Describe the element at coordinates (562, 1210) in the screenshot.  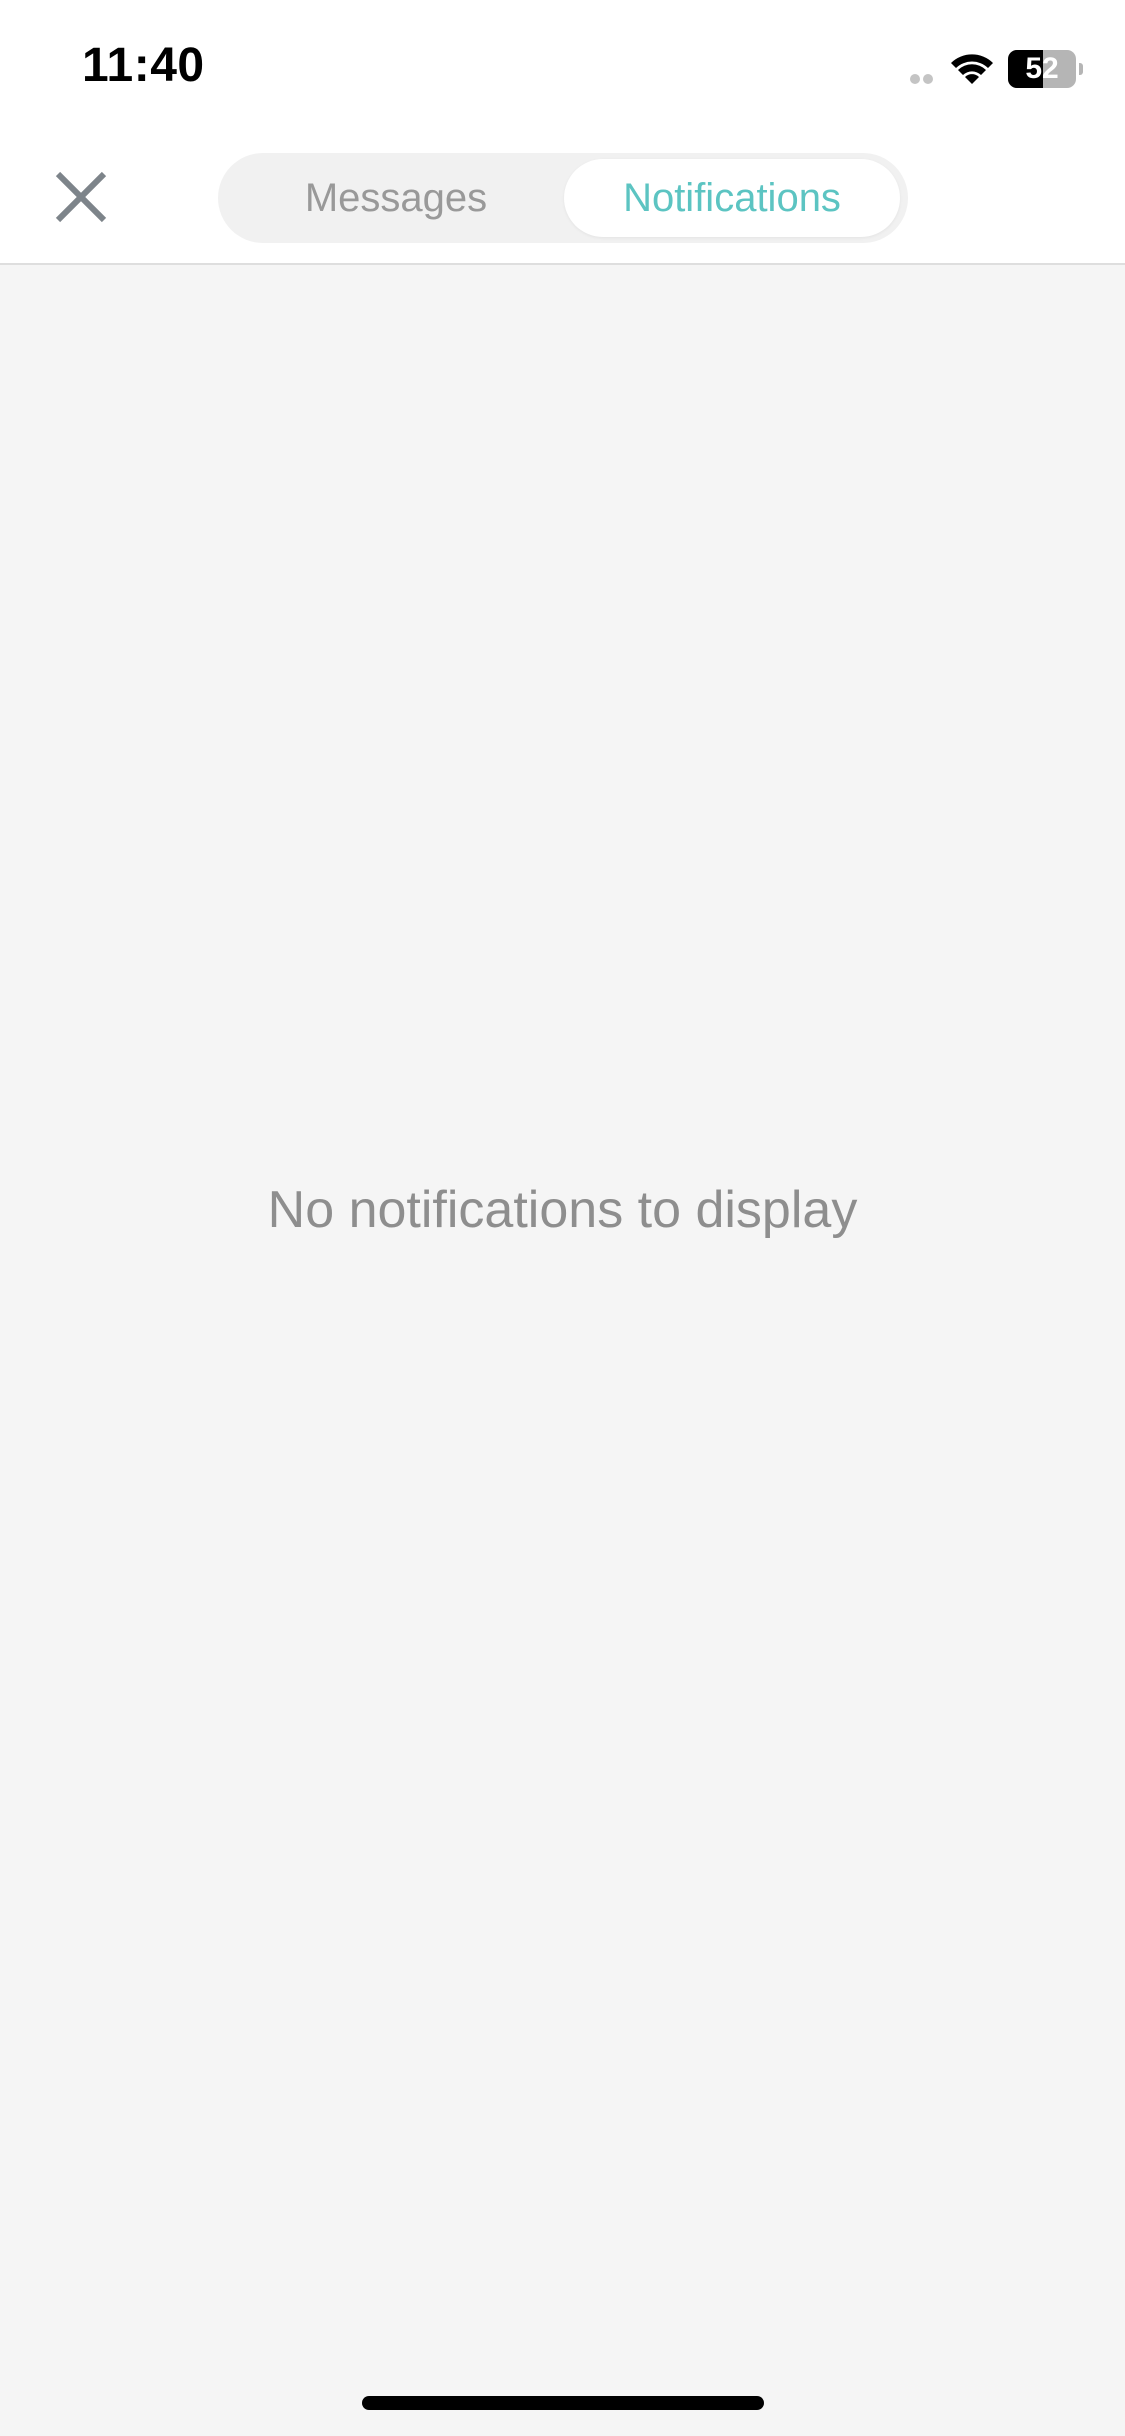
I see `empty-state-message: No notifications to display` at that location.